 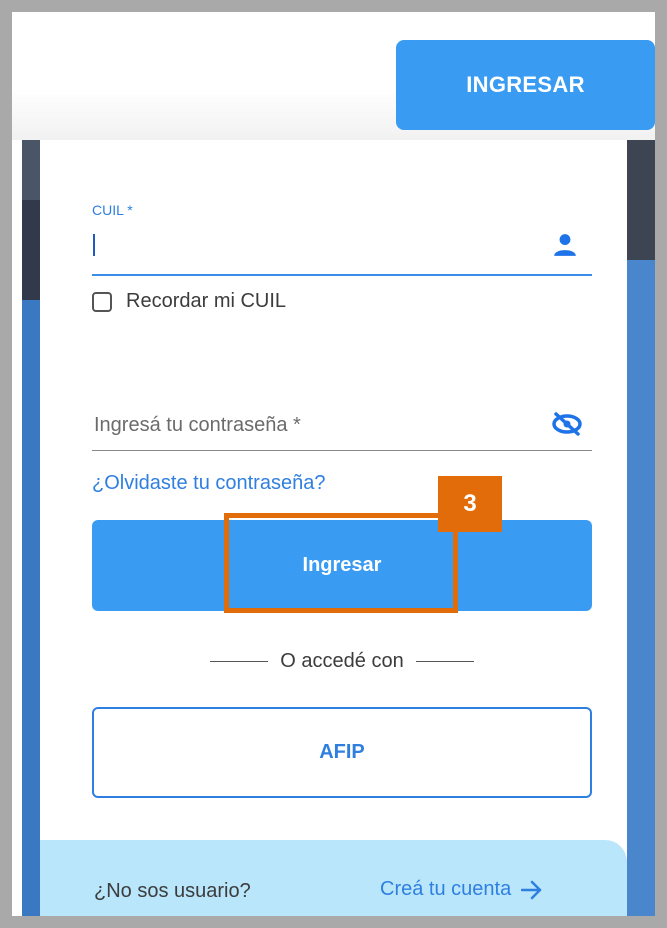 What do you see at coordinates (525, 85) in the screenshot?
I see `header-login-button: INGRESAR` at bounding box center [525, 85].